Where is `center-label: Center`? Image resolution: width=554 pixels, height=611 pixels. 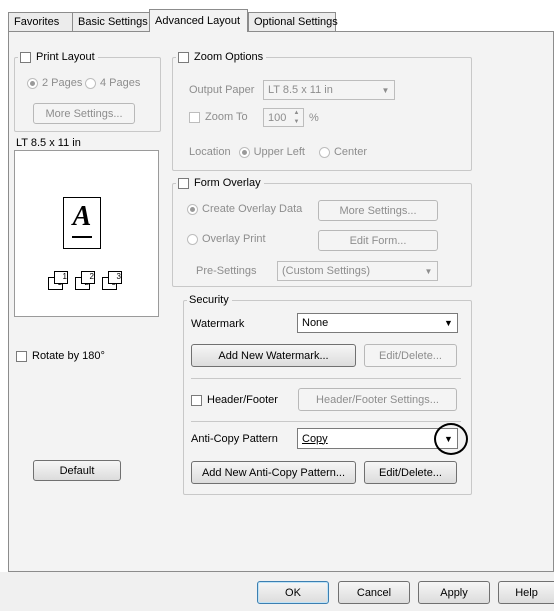 center-label: Center is located at coordinates (350, 152).